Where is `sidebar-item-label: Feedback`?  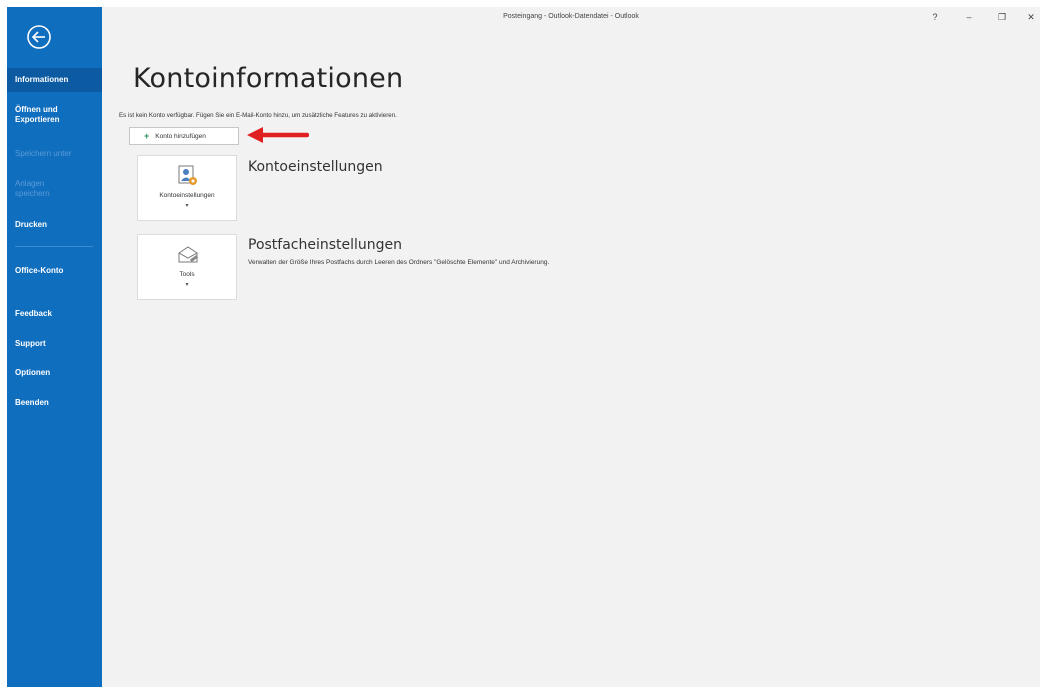 sidebar-item-label: Feedback is located at coordinates (33, 313).